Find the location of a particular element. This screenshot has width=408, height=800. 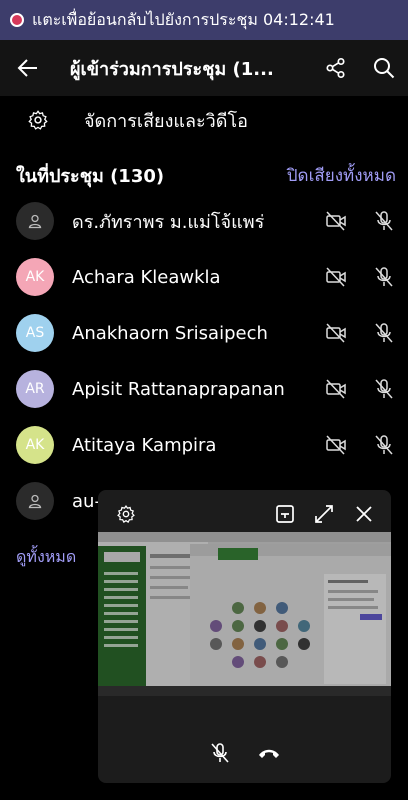

avatar: AR is located at coordinates (35, 389).